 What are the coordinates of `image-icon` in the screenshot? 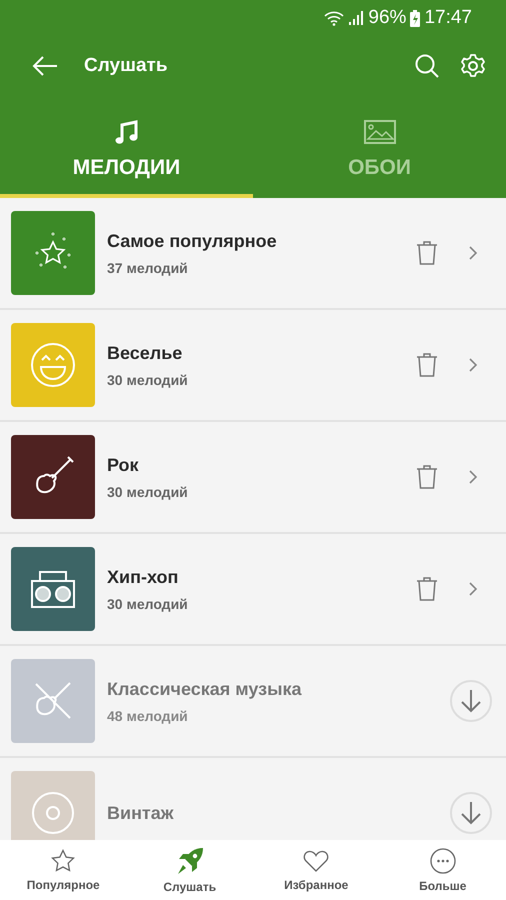 It's located at (380, 133).